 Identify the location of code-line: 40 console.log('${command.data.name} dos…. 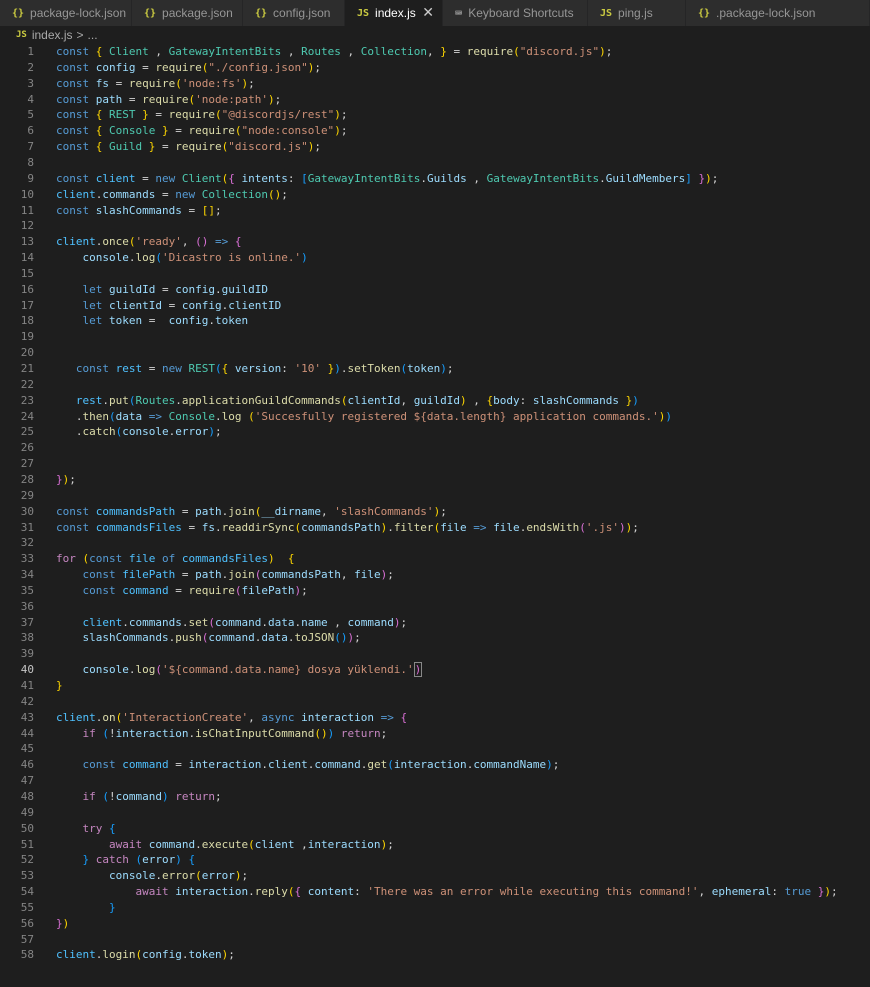
(435, 670).